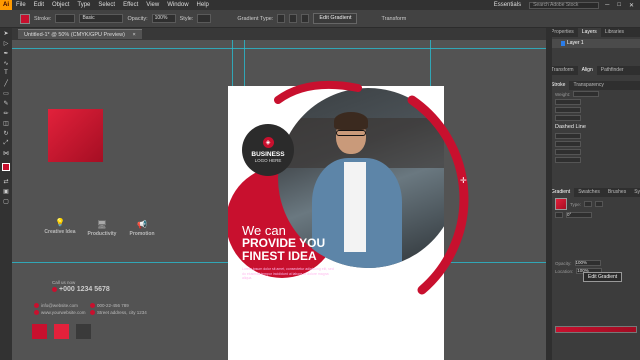 This screenshot has height=360, width=640. Describe the element at coordinates (203, 5) in the screenshot. I see `menu-help: Help` at that location.